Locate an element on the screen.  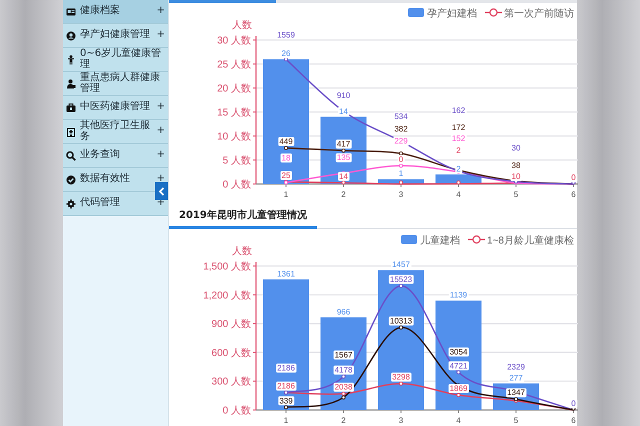
user-circle-icon is located at coordinates (71, 35).